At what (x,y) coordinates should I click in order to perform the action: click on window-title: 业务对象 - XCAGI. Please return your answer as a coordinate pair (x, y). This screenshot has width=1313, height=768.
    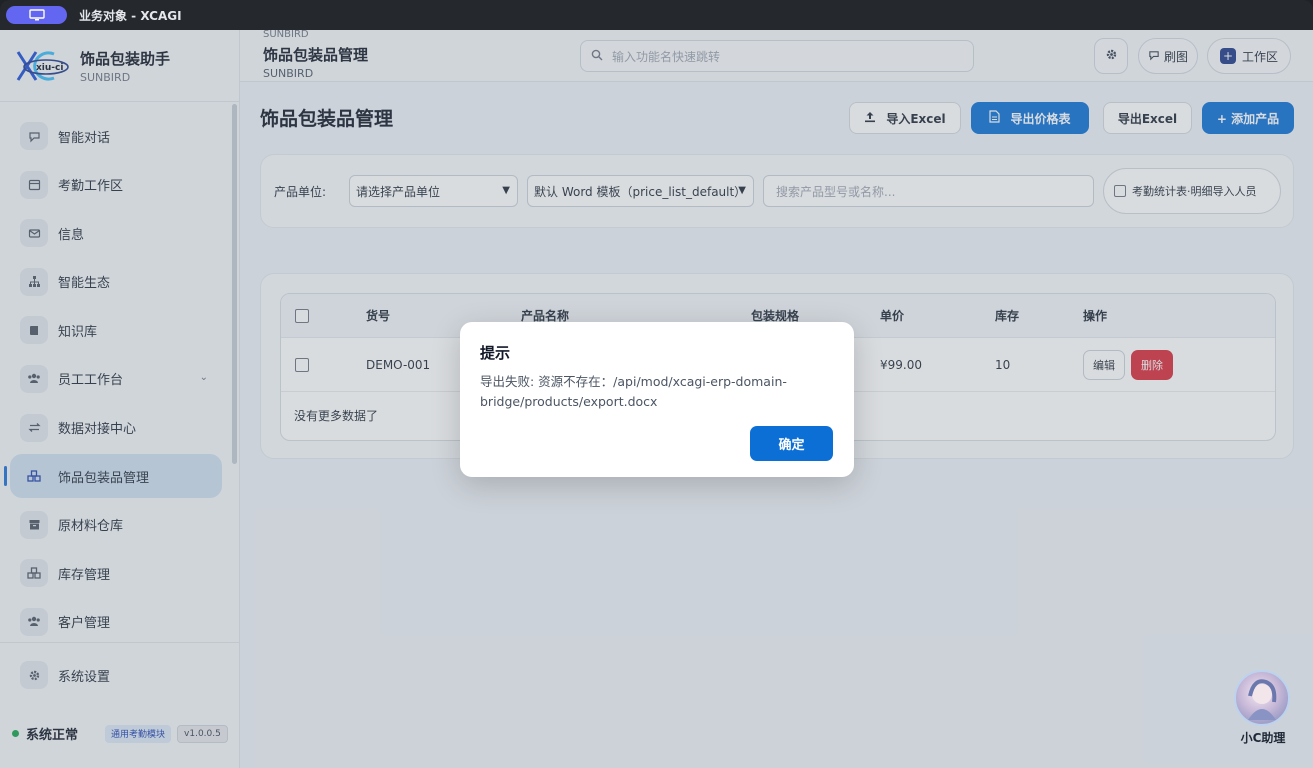
    Looking at the image, I should click on (130, 15).